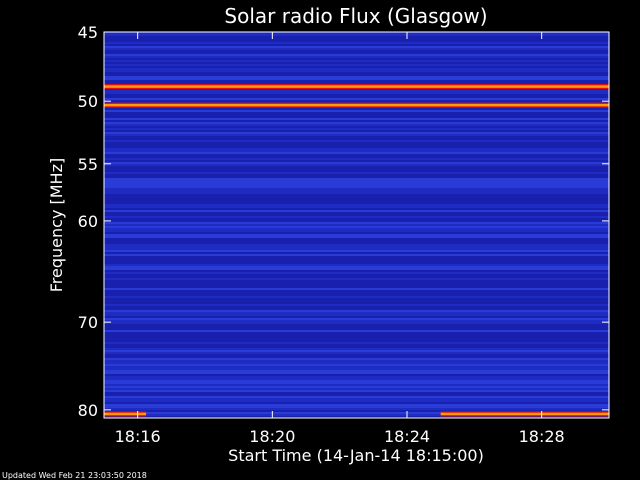 The image size is (640, 480). What do you see at coordinates (407, 436) in the screenshot?
I see `x-tick-label: 18:24` at bounding box center [407, 436].